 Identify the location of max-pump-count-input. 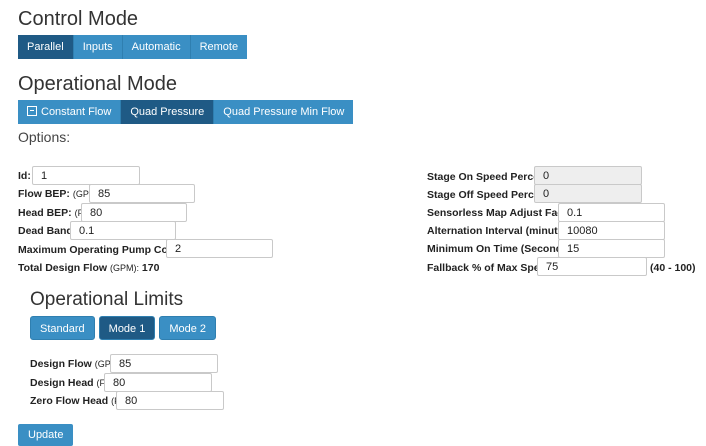
(219, 248).